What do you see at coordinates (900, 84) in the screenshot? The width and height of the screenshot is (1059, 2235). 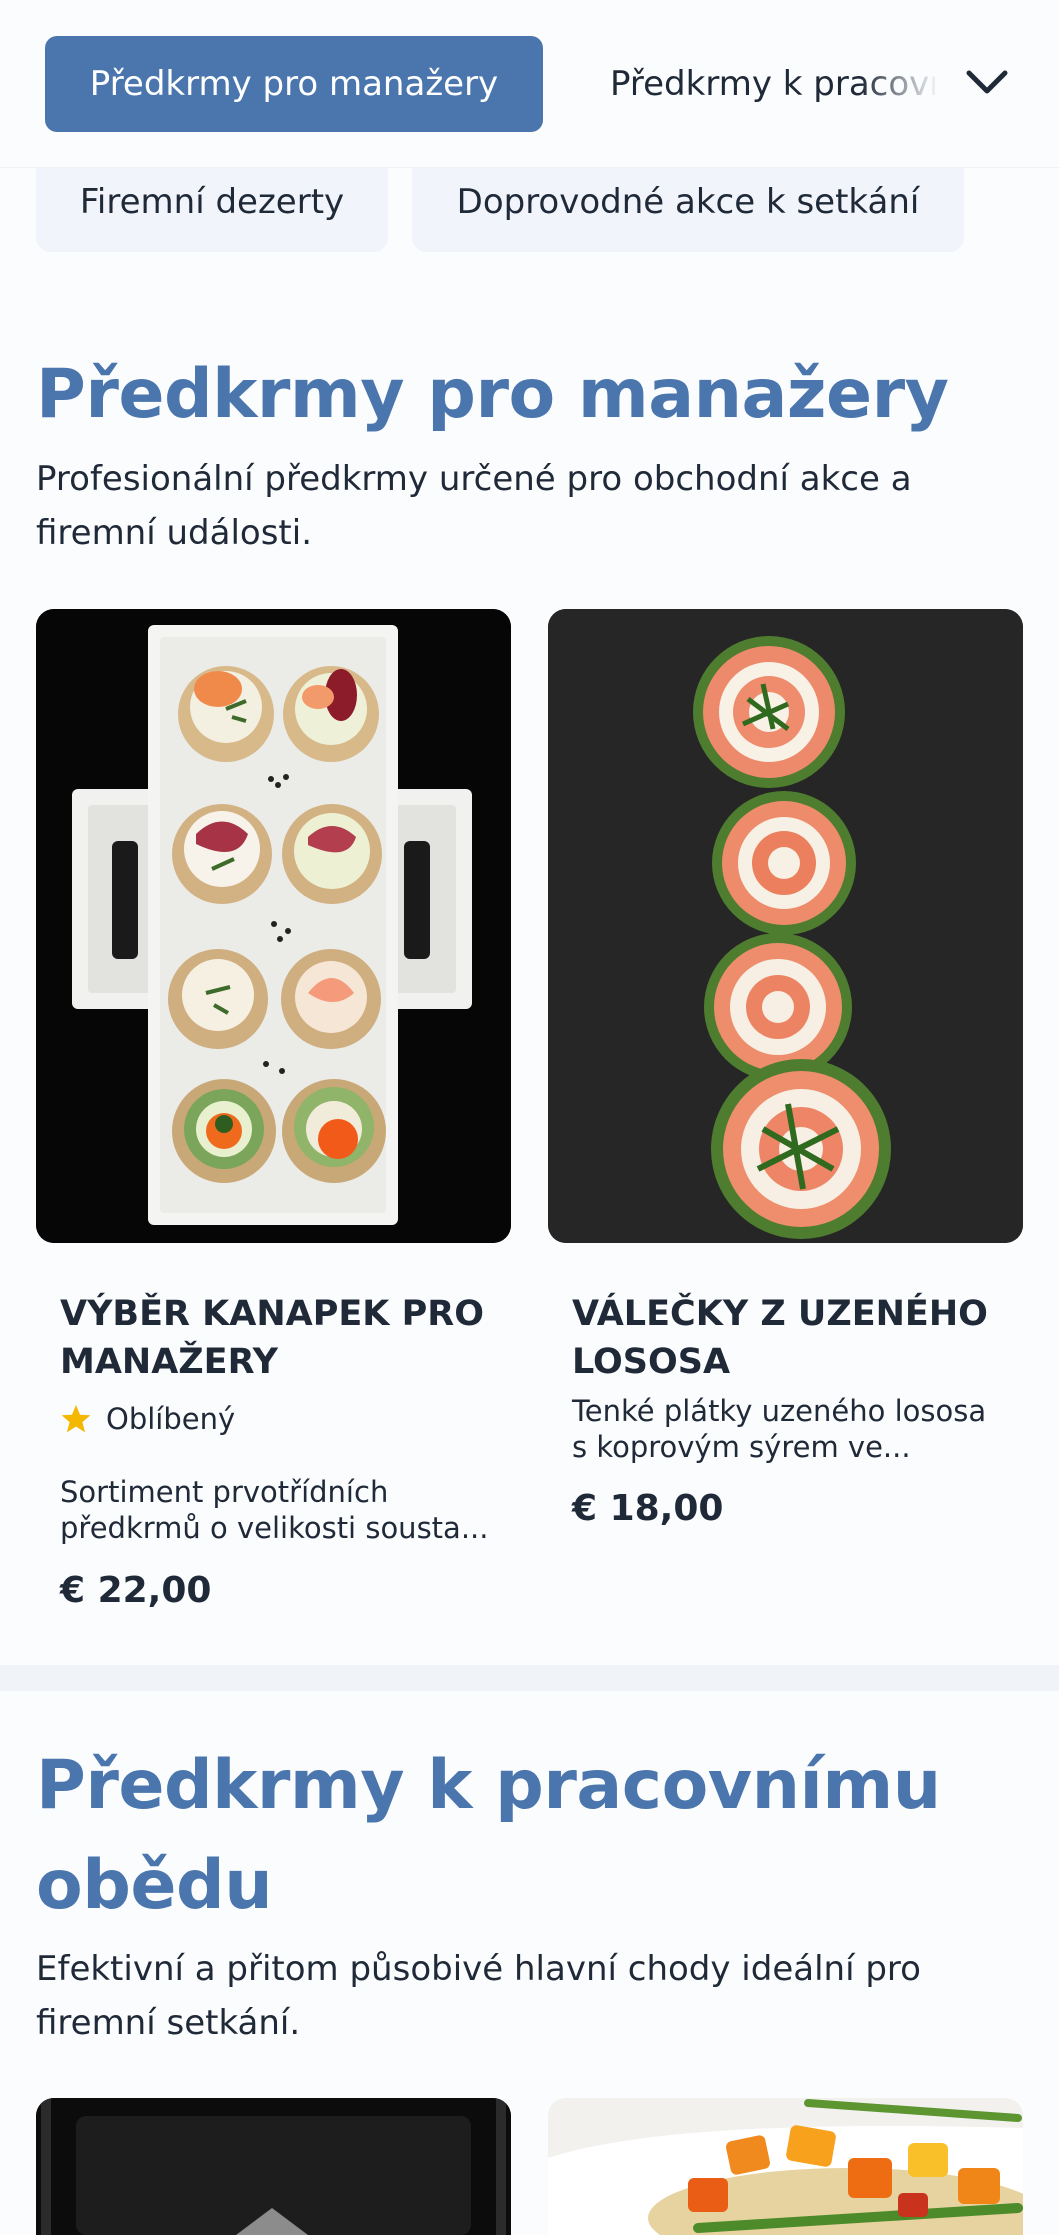 I see `tab-overflow-fade` at bounding box center [900, 84].